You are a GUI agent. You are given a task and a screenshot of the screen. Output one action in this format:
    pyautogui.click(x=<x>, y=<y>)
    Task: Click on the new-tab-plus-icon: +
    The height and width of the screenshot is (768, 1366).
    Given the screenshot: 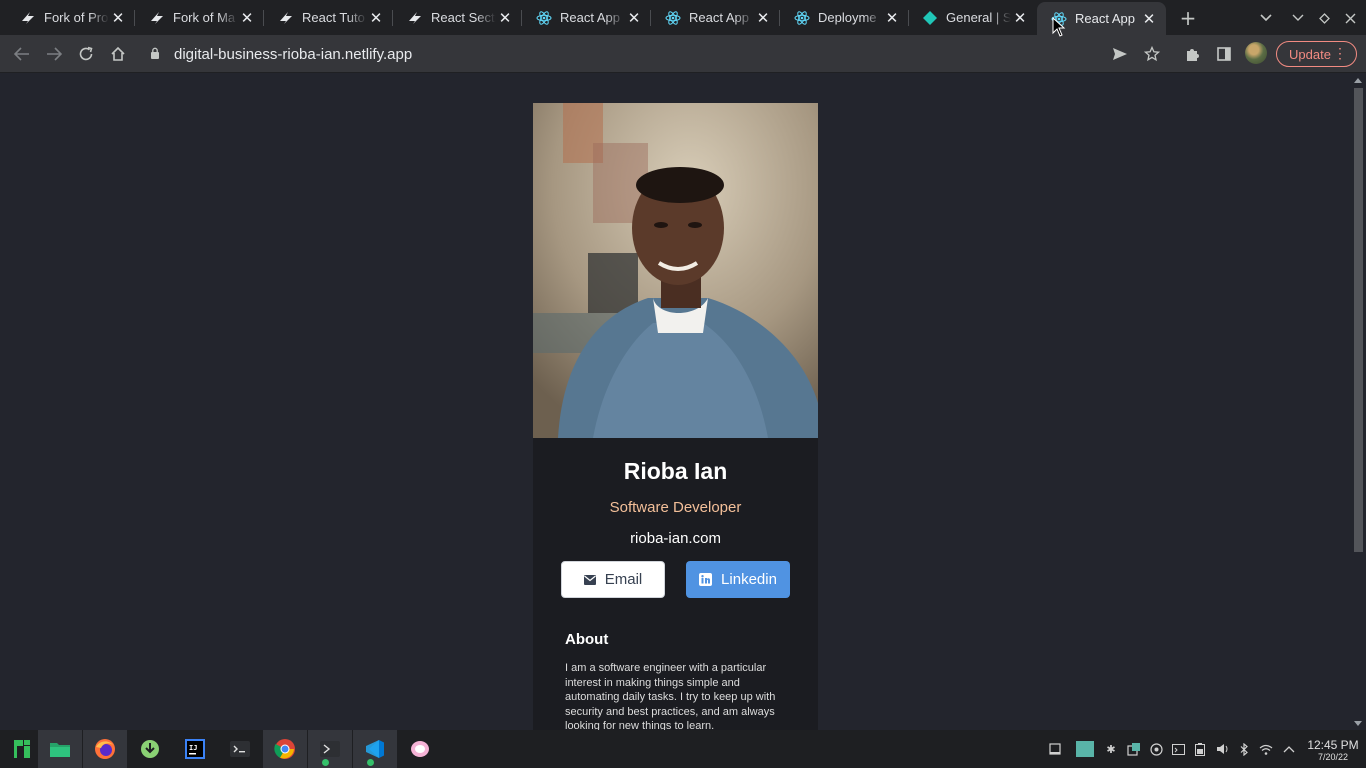 What is the action you would take?
    pyautogui.click(x=1188, y=18)
    